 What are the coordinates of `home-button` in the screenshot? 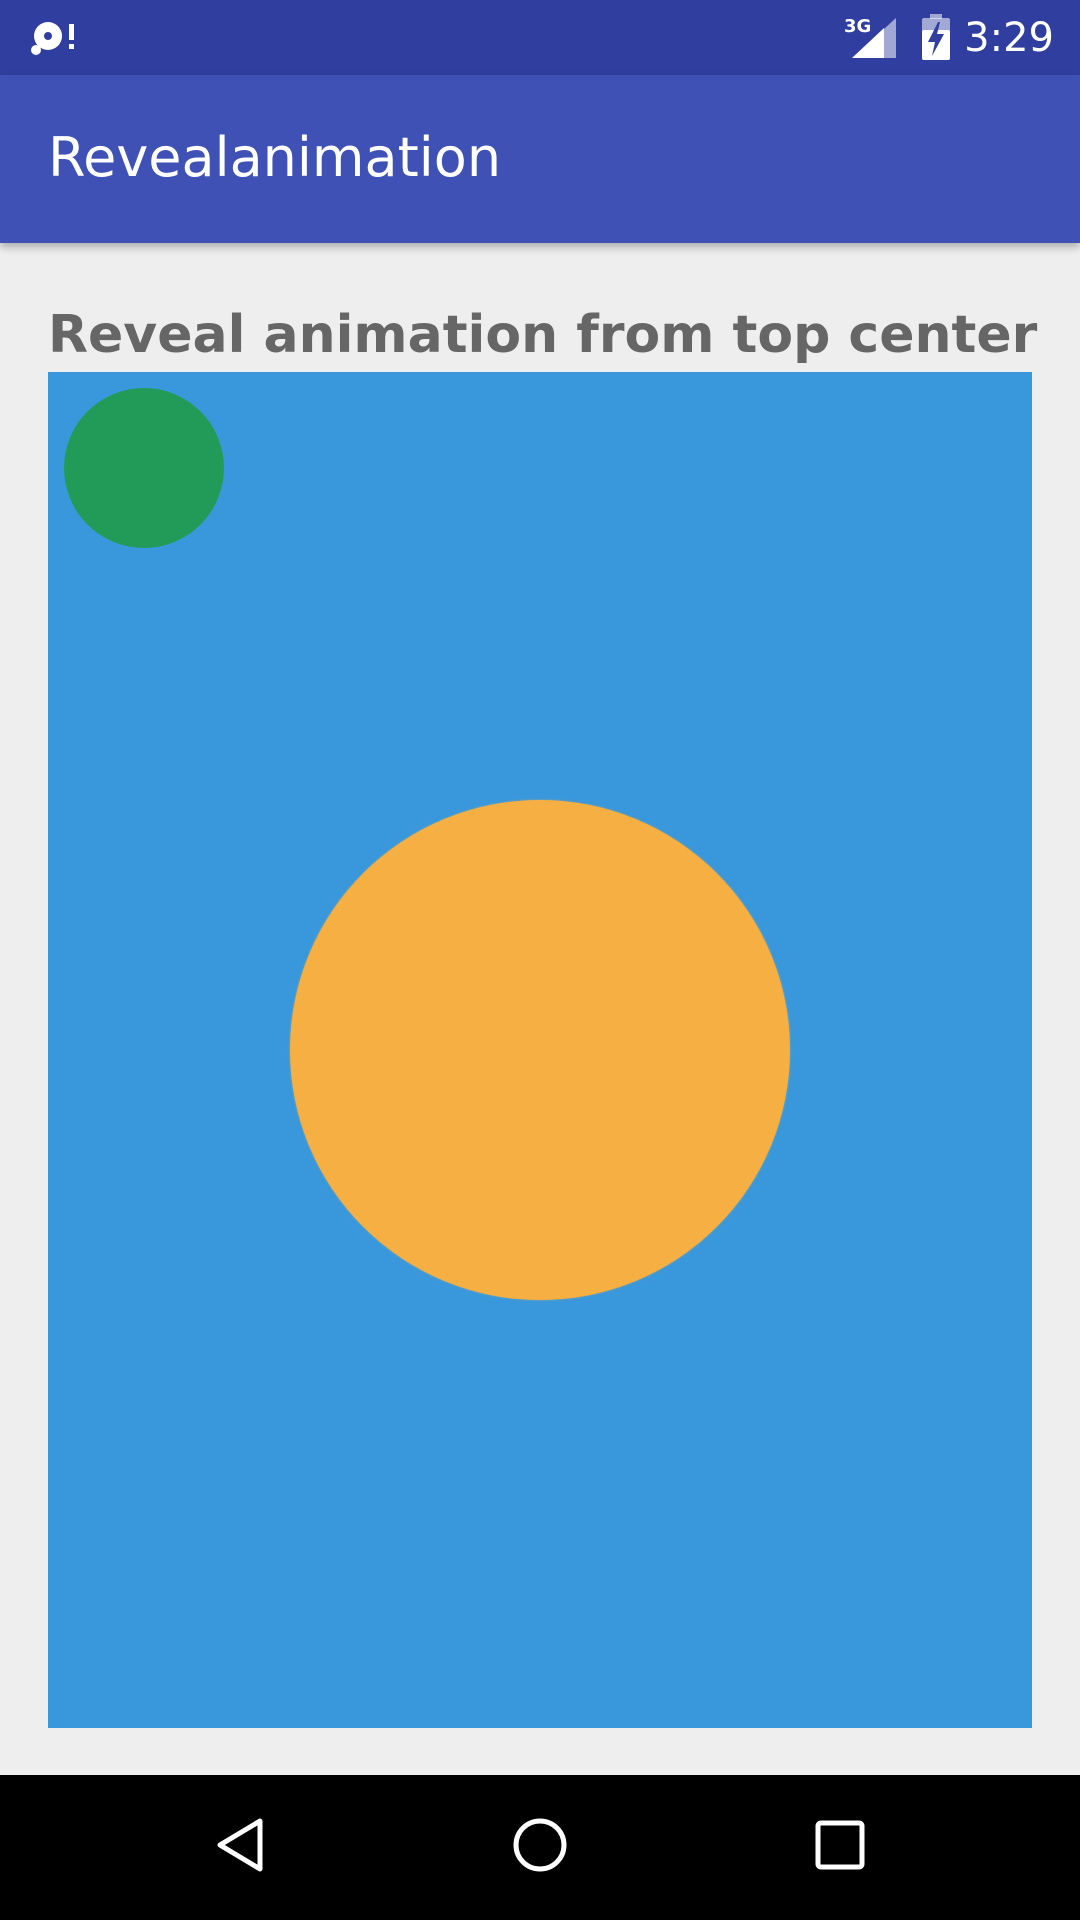 It's located at (540, 1847).